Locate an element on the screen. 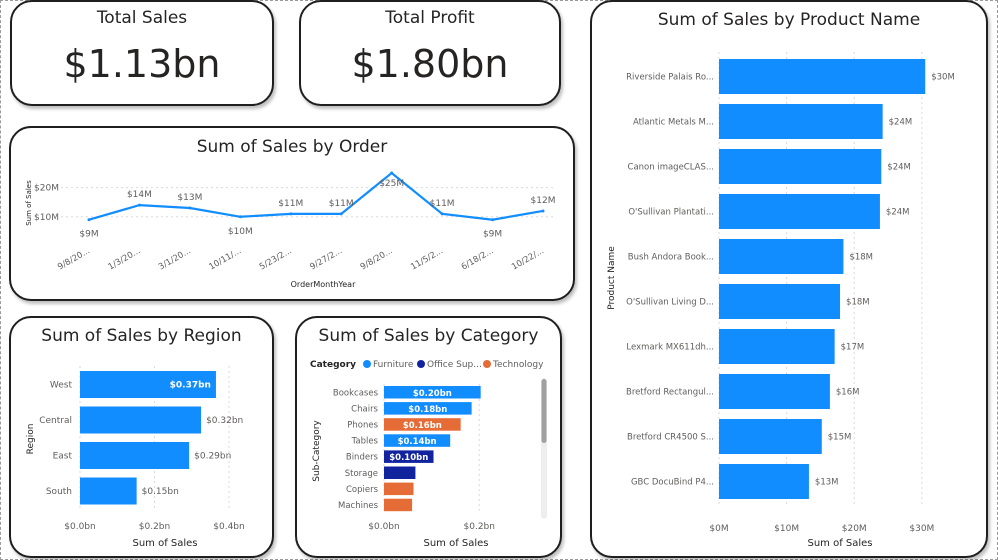 Image resolution: width=998 pixels, height=560 pixels. region-label: Central is located at coordinates (55, 421).